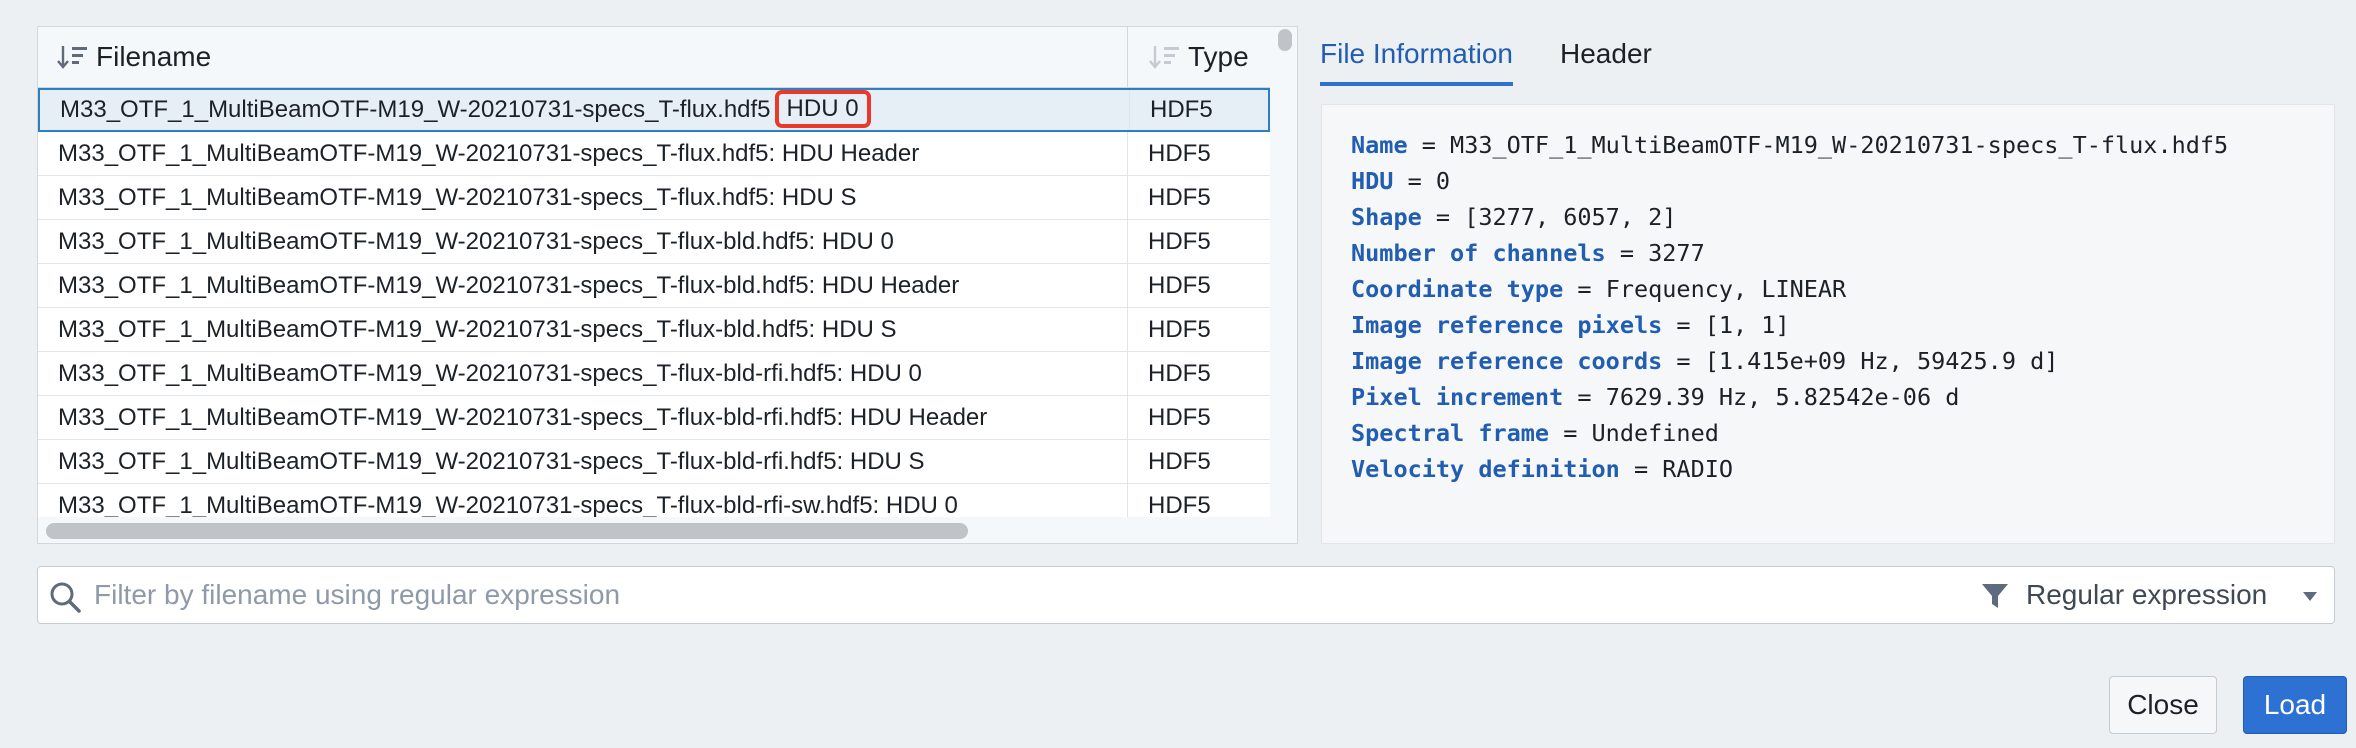 The image size is (2356, 748). I want to click on info-value: Frequency, LINEAR, so click(1726, 289).